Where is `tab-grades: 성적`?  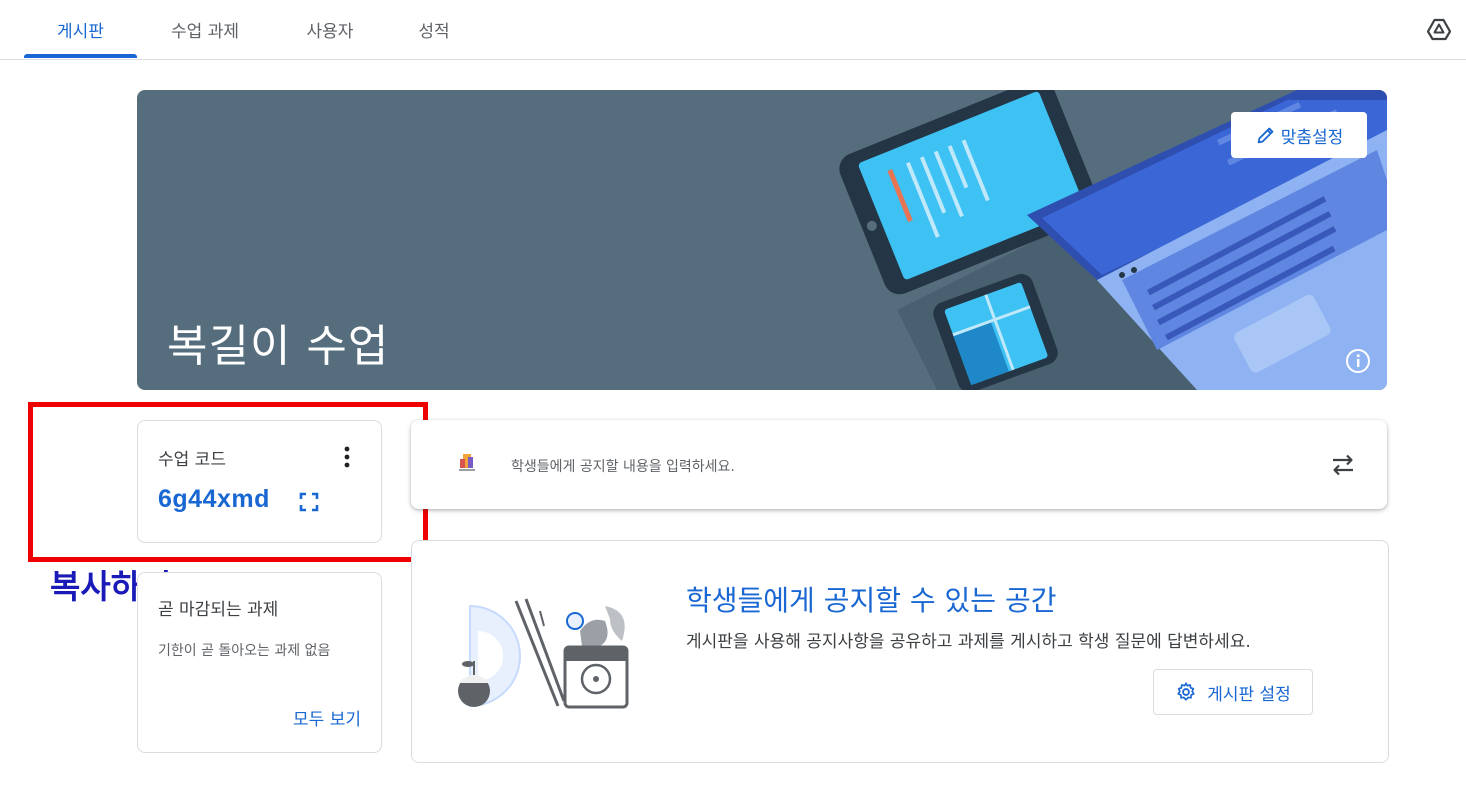
tab-grades: 성적 is located at coordinates (434, 29).